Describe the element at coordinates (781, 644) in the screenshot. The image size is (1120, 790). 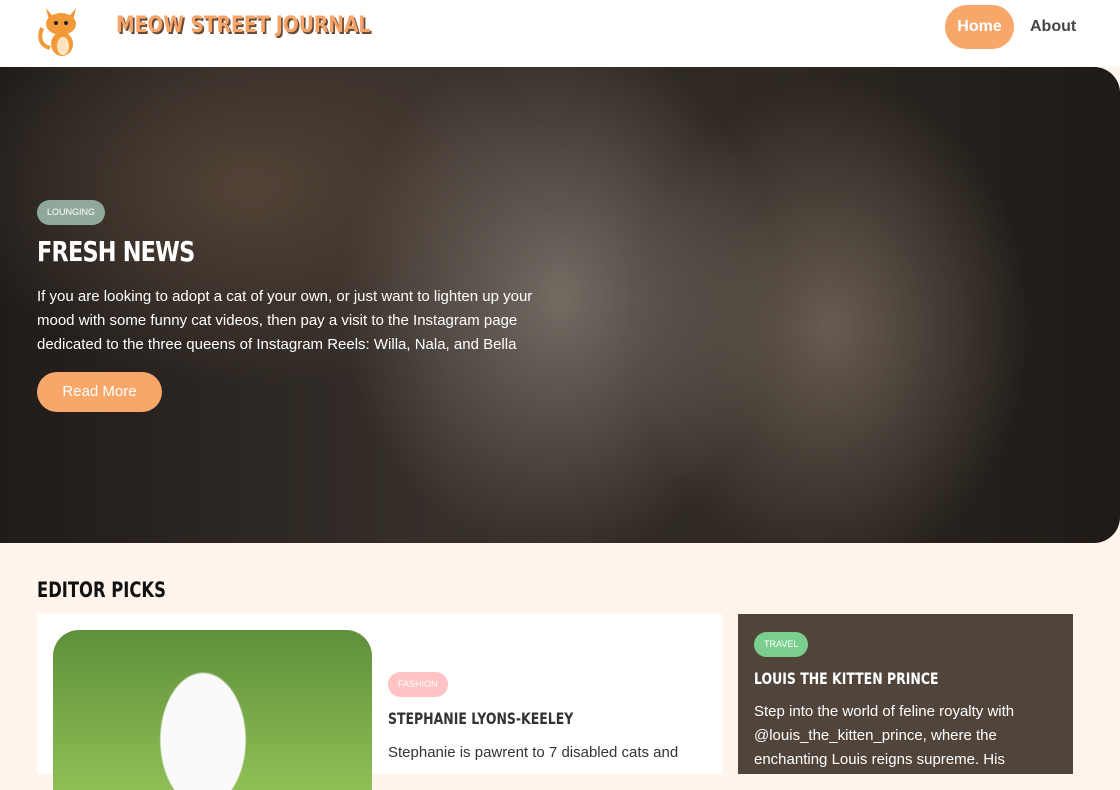
I see `article-tag: TRAVEL` at that location.